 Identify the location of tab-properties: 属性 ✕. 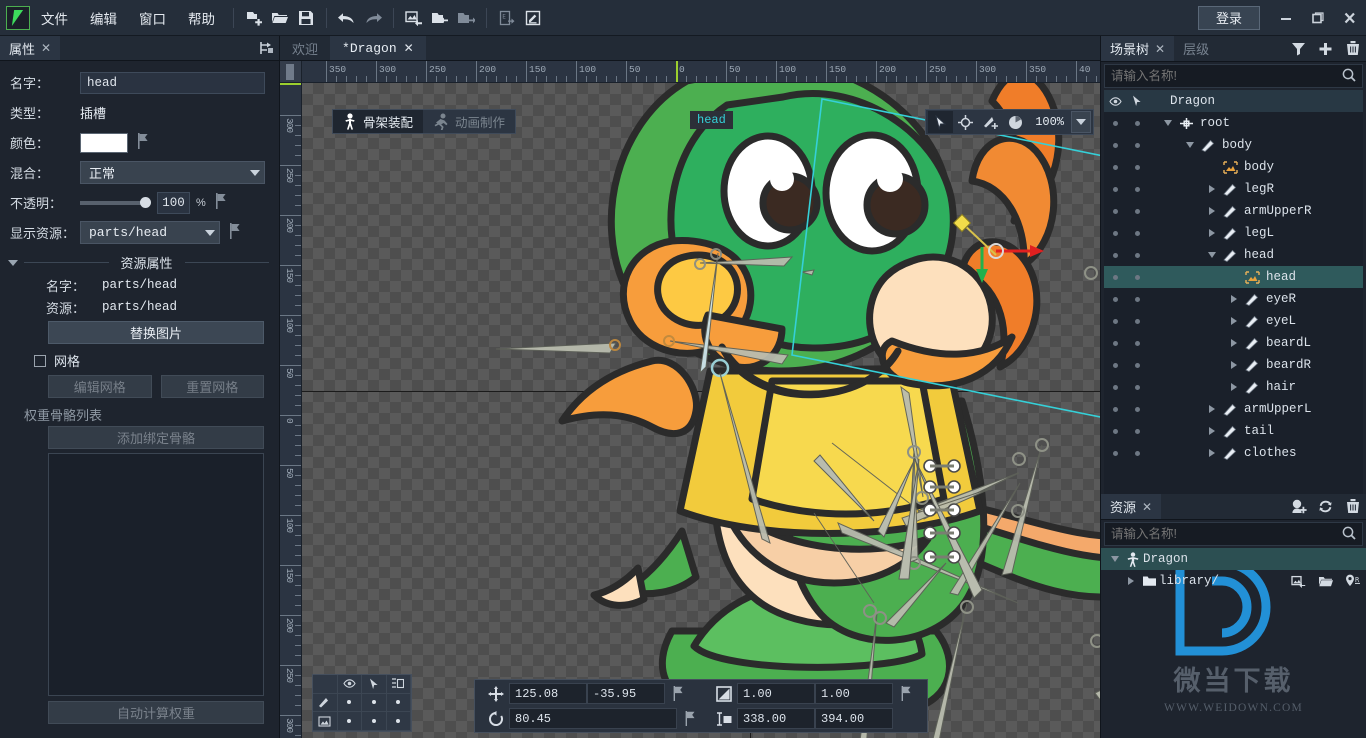
(30, 48).